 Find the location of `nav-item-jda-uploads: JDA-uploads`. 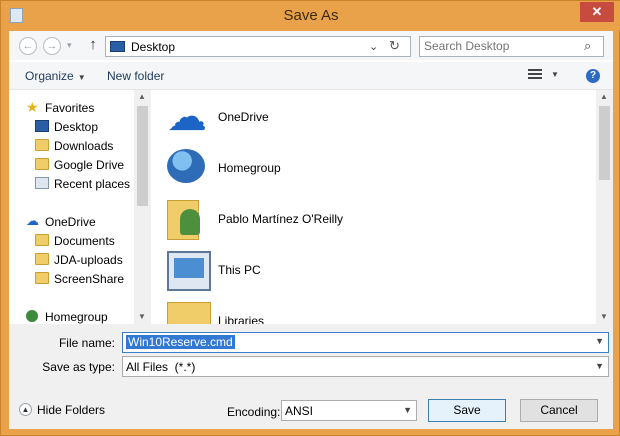

nav-item-jda-uploads: JDA-uploads is located at coordinates (71, 260).